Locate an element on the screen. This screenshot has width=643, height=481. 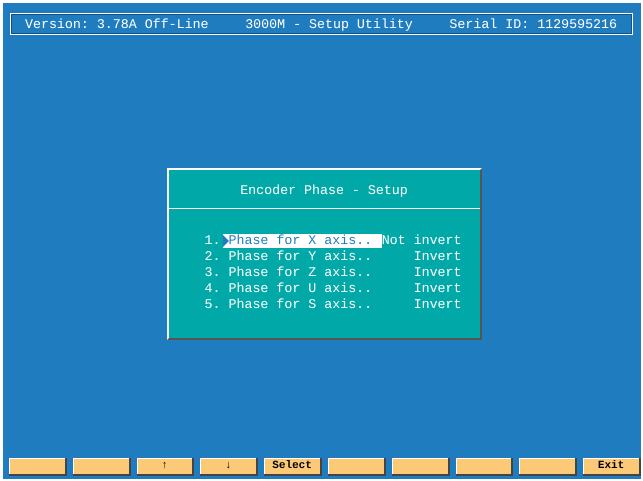
item-value: Not invert is located at coordinates (422, 240).